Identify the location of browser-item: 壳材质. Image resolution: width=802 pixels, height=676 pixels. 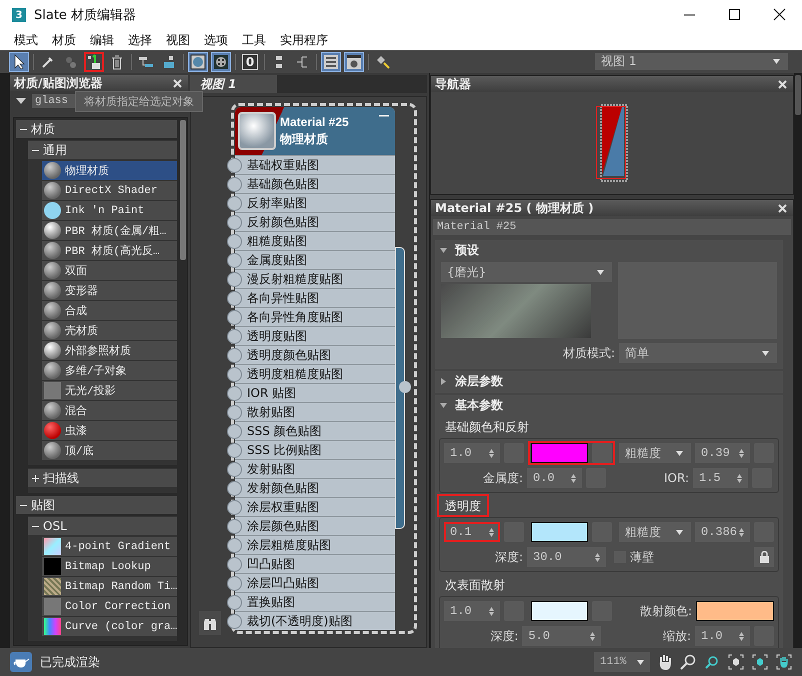
(110, 330).